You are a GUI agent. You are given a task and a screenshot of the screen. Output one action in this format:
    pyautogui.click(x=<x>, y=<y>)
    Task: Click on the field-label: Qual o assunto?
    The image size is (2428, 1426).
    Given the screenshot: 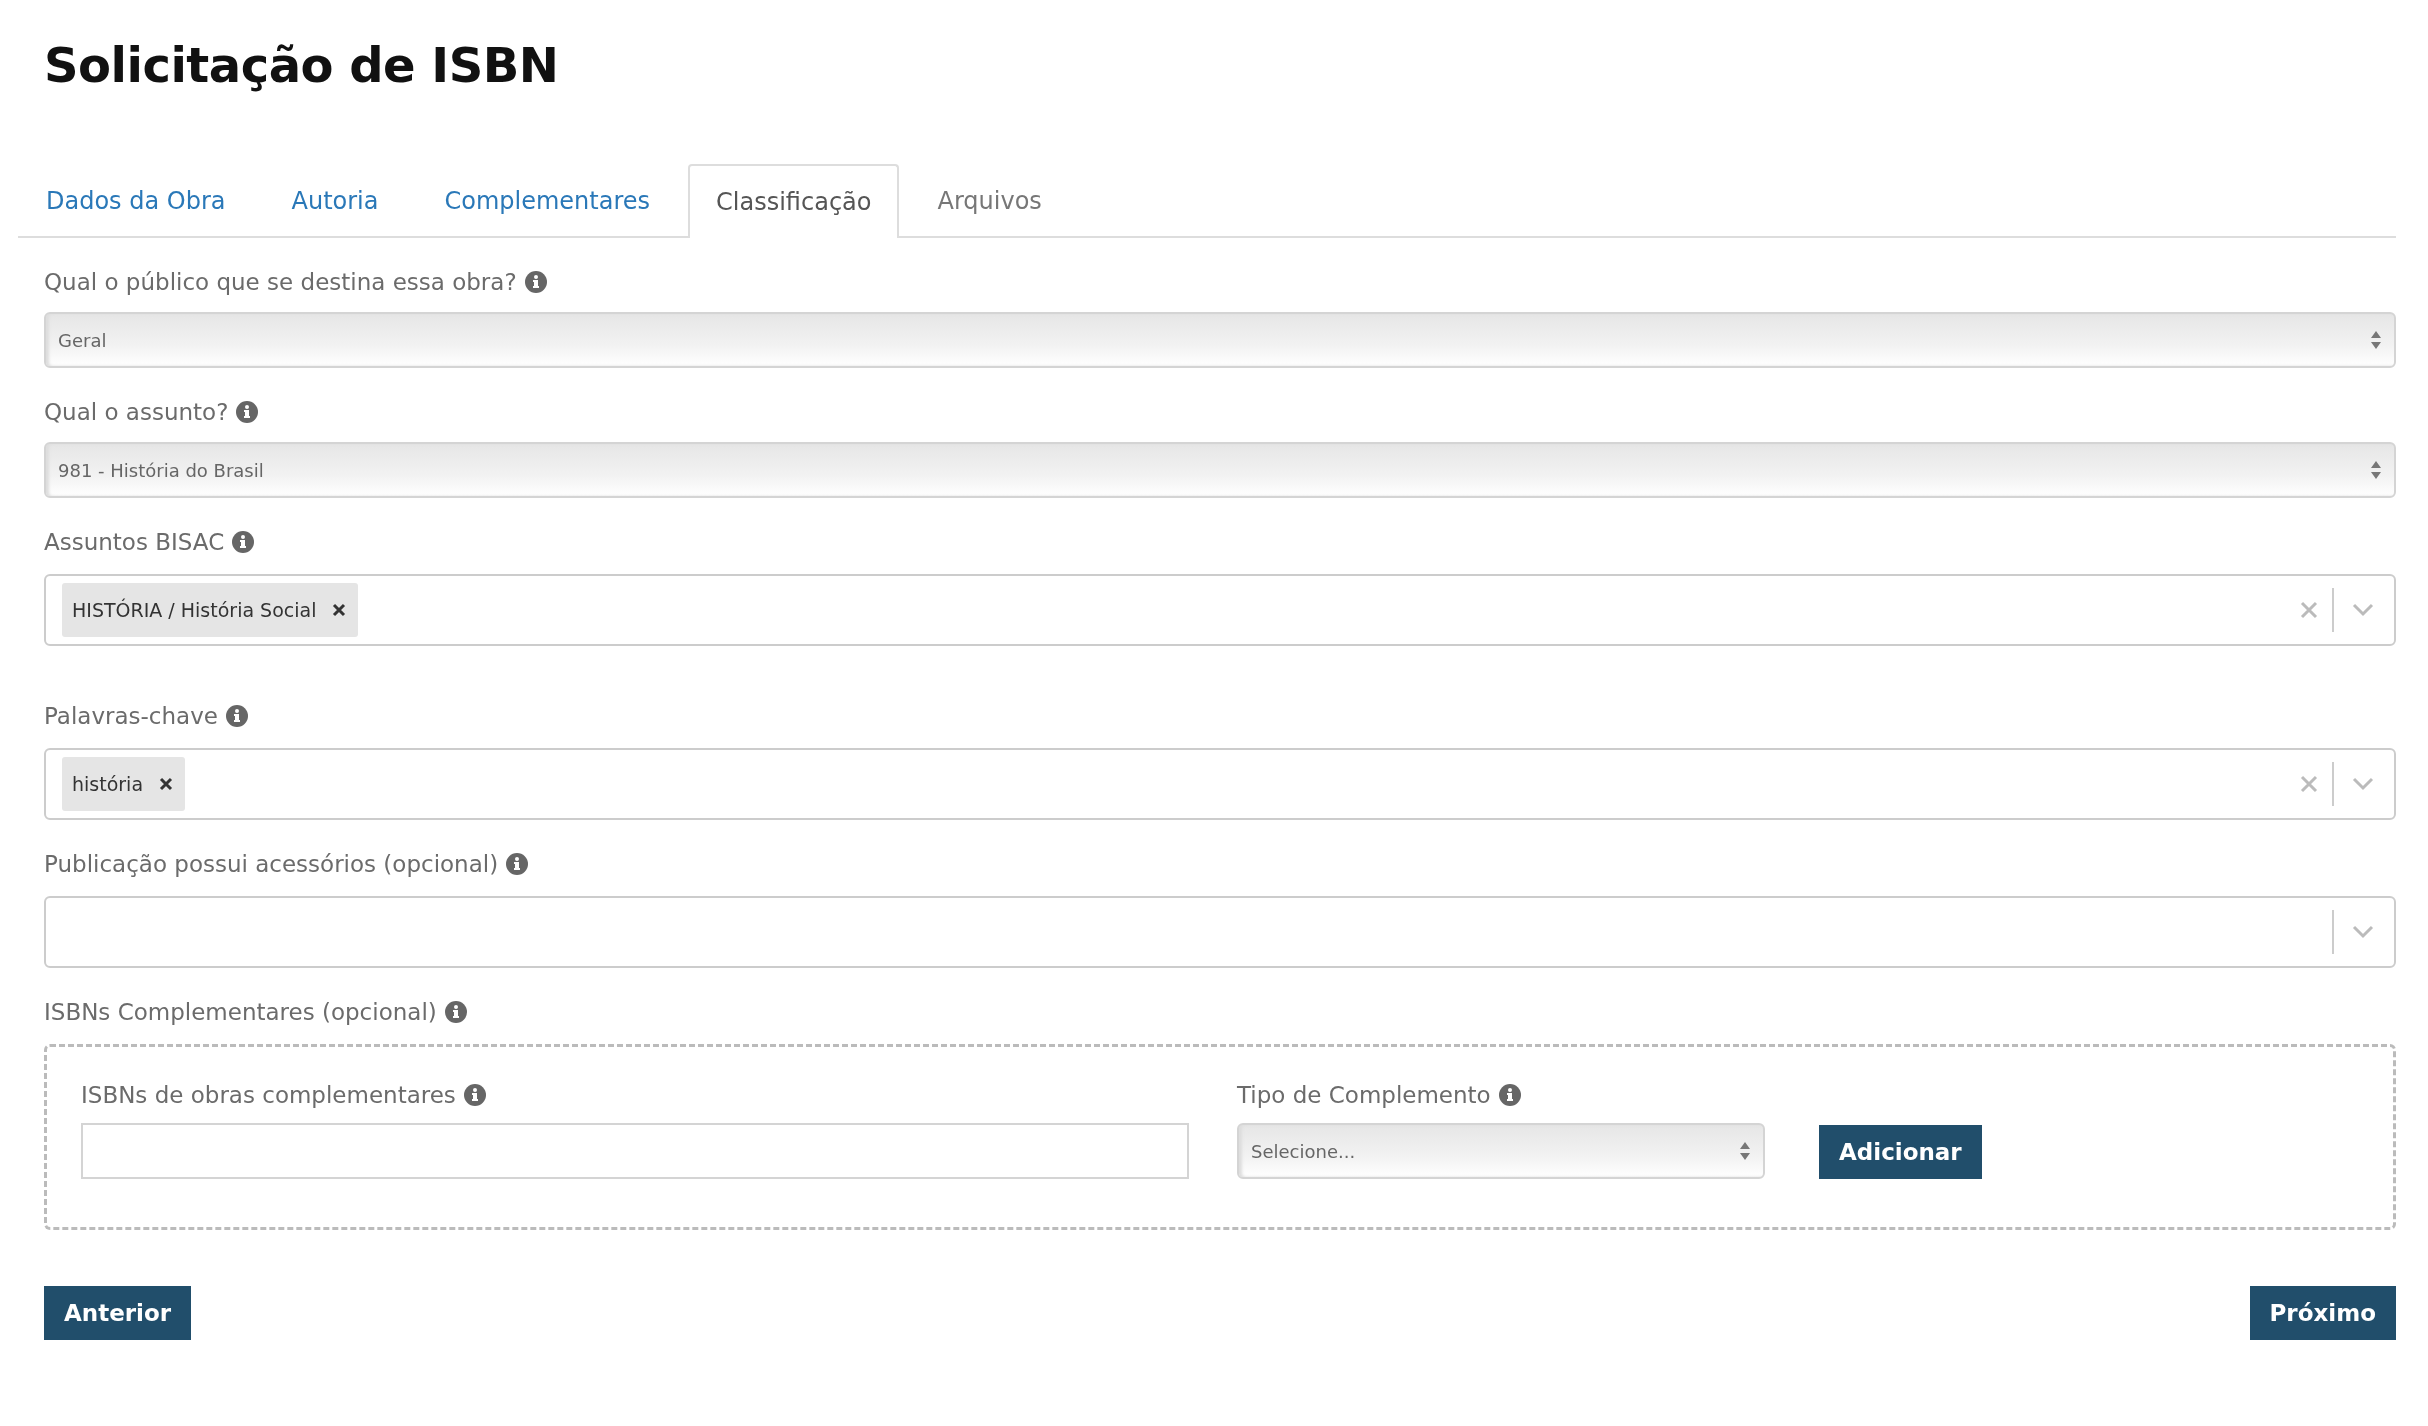 What is the action you would take?
    pyautogui.click(x=136, y=412)
    